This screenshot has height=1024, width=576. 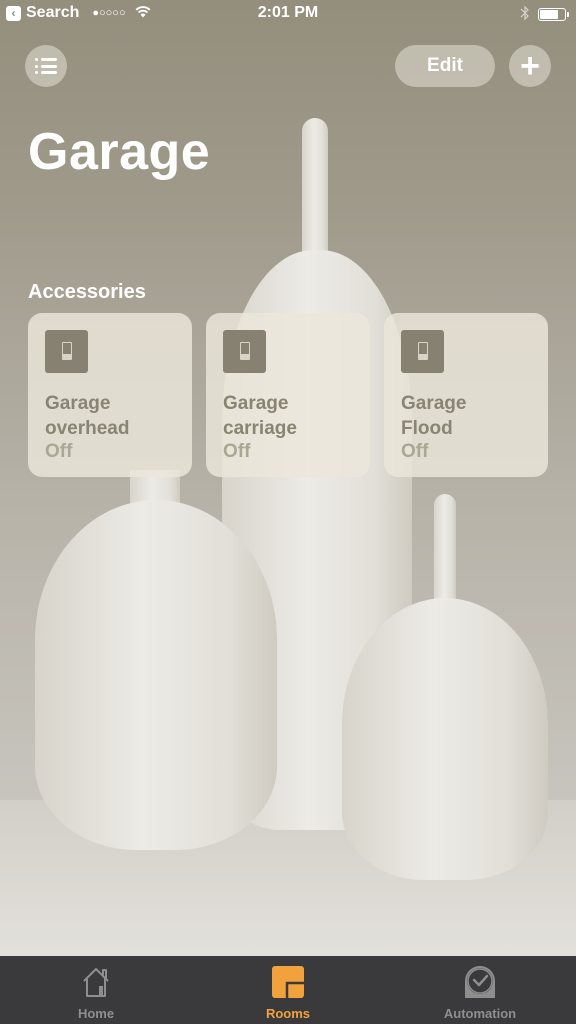 I want to click on room-title: Garage, so click(x=119, y=152).